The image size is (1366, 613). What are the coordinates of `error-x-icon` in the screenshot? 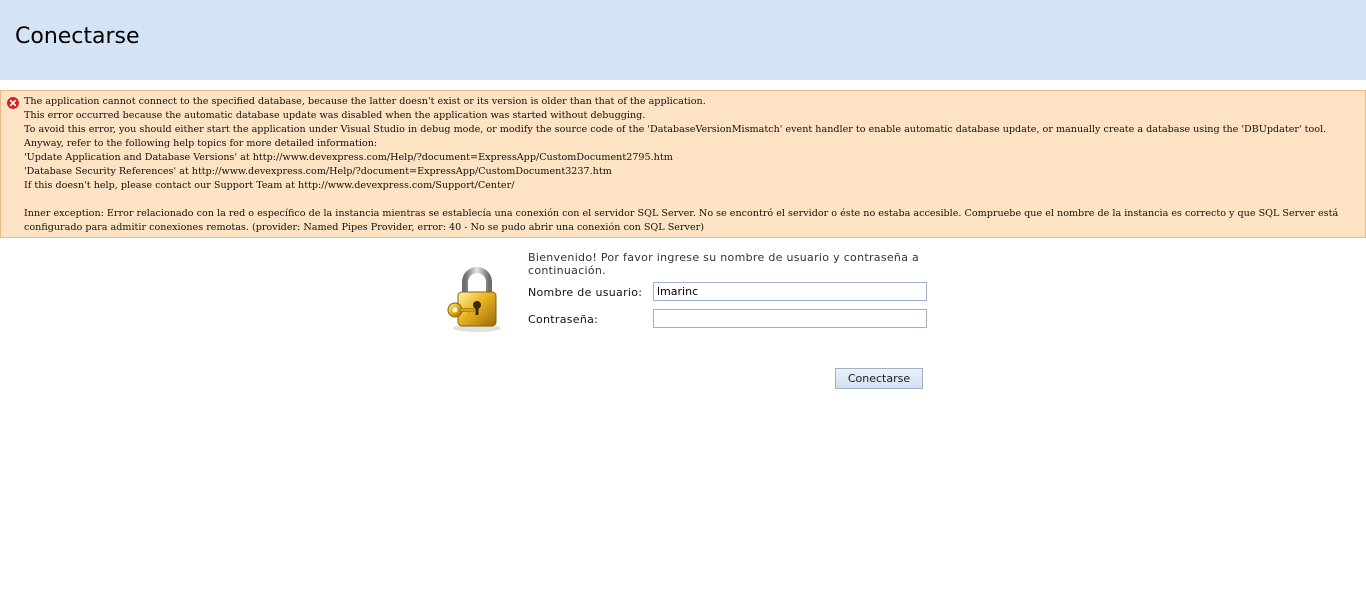 It's located at (13, 103).